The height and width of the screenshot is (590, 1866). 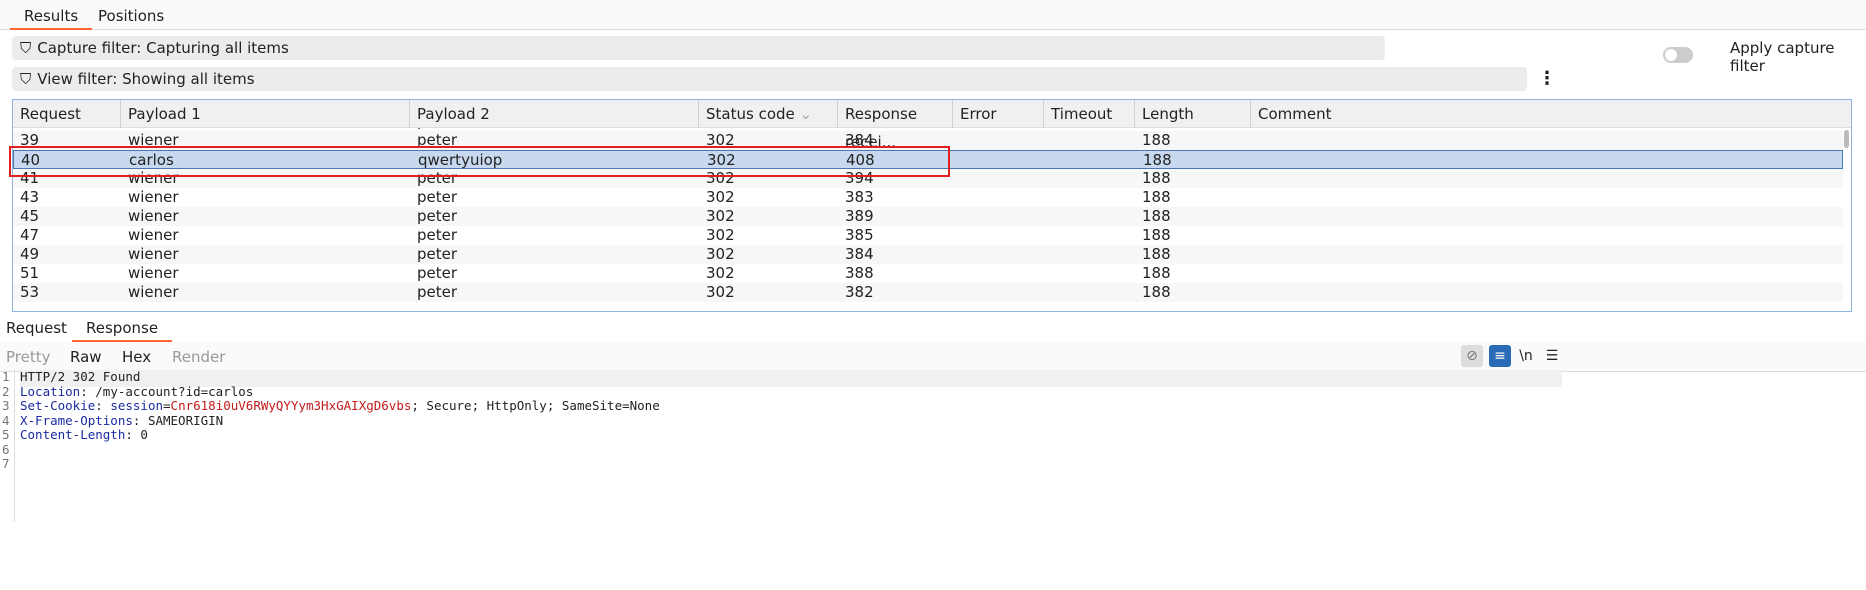 I want to click on table-row: 53 wiener peter 302 382 188, so click(x=928, y=292).